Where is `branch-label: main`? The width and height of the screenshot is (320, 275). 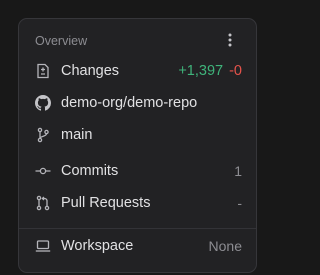
branch-label: main is located at coordinates (77, 135).